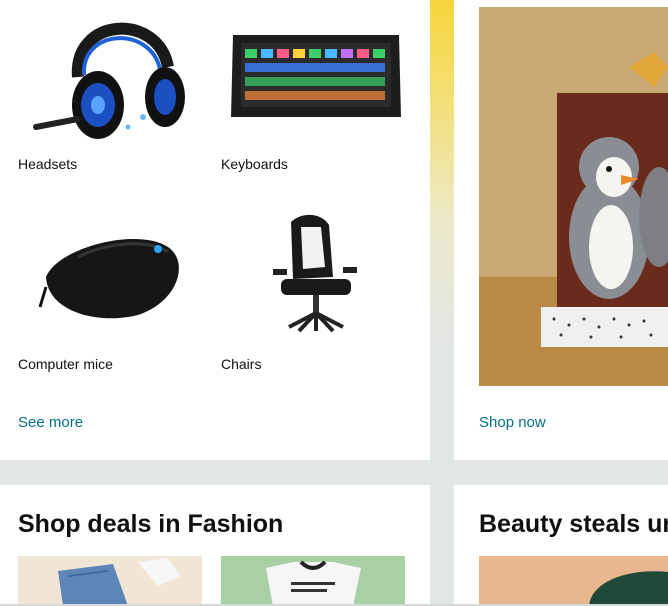 The width and height of the screenshot is (668, 606). I want to click on tile-computer-mice: Computer mice, so click(110, 290).